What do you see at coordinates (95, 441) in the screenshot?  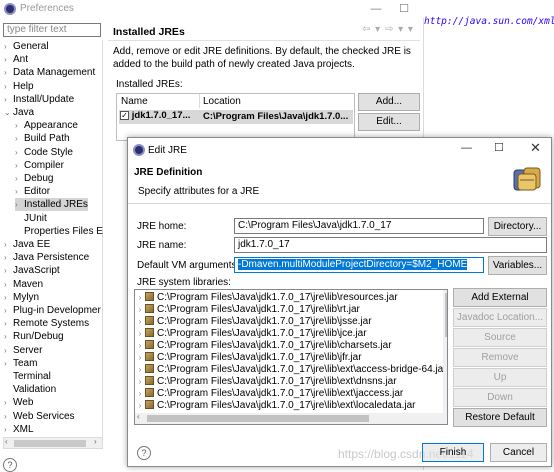 I see `scroll-right-icon: ›` at bounding box center [95, 441].